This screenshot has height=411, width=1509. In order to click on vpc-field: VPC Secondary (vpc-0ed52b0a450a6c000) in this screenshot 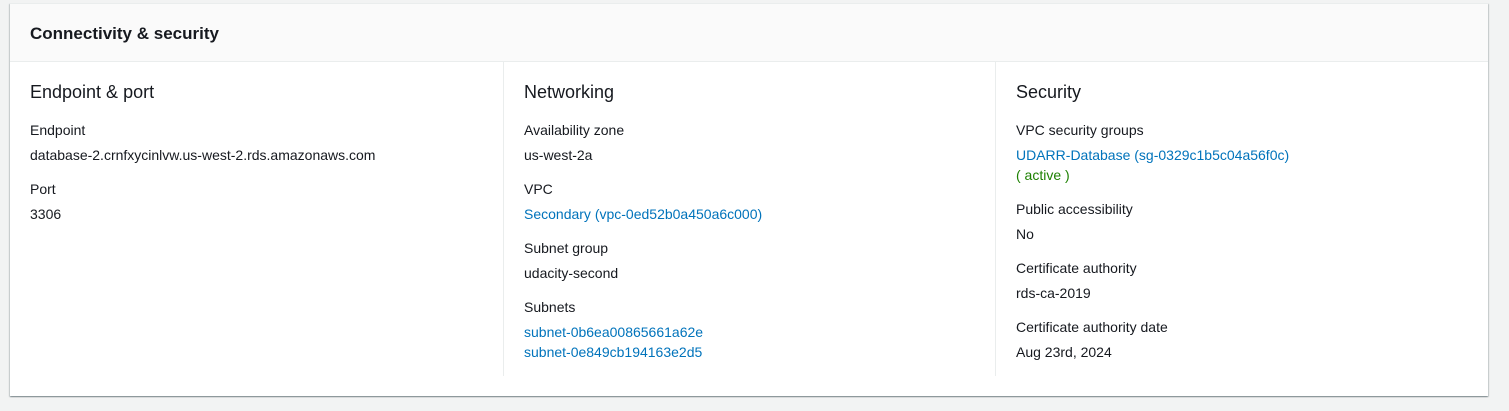, I will do `click(759, 201)`.